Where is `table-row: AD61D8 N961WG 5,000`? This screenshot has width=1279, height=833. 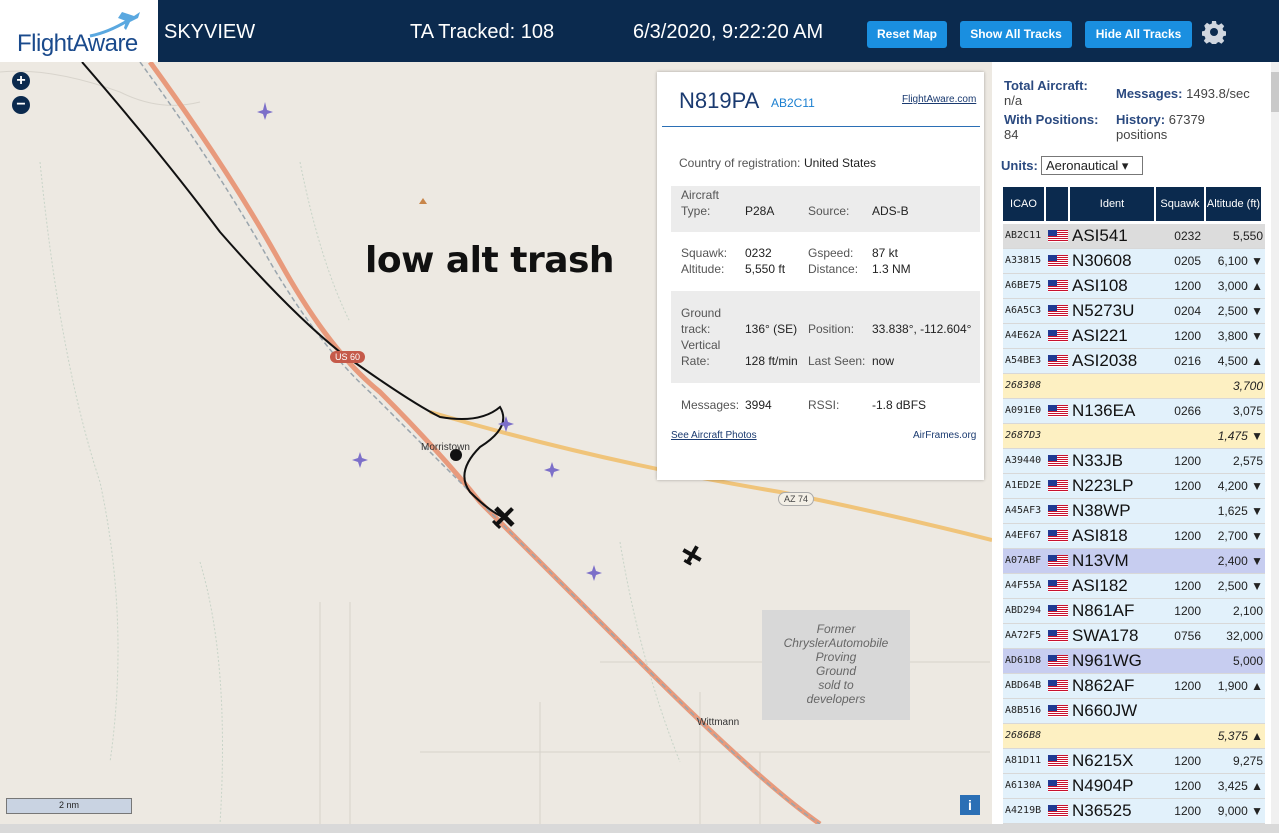
table-row: AD61D8 N961WG 5,000 is located at coordinates (1134, 661).